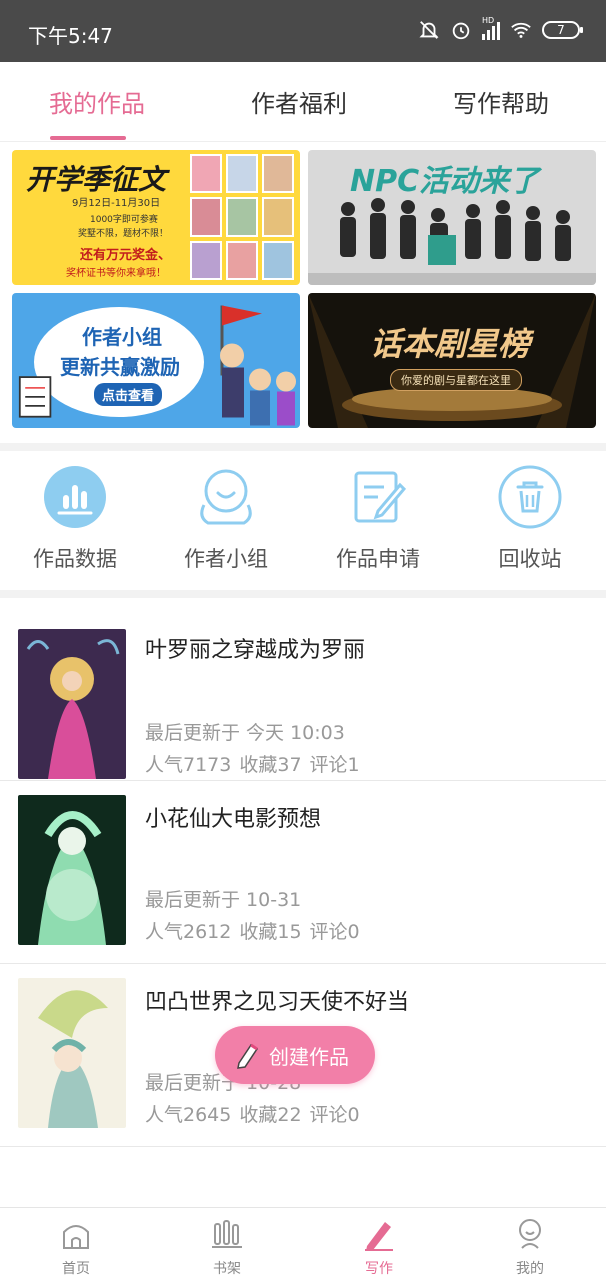 Image resolution: width=606 pixels, height=1280 pixels. Describe the element at coordinates (521, 30) in the screenshot. I see `wifi-icon` at that location.